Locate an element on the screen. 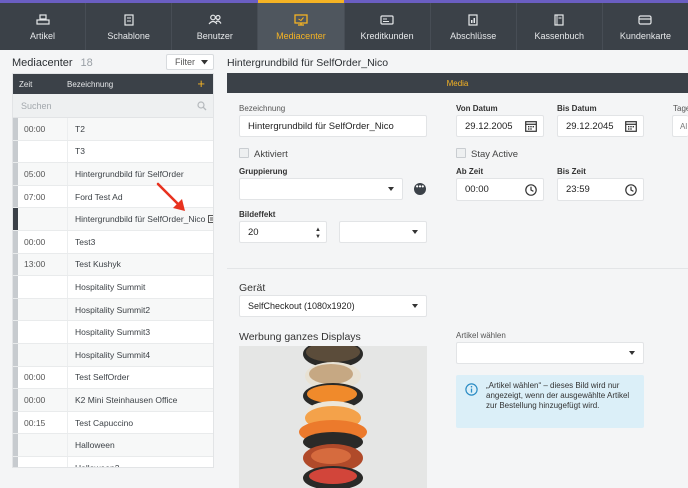  annotation-arrow-icon is located at coordinates (170, 196).